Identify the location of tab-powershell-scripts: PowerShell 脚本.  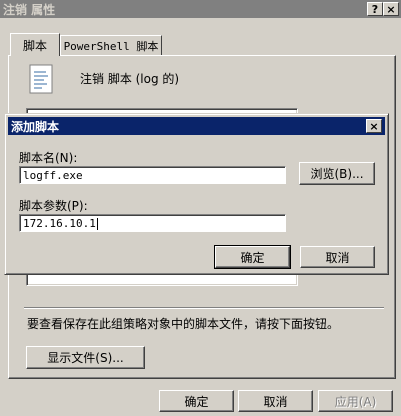
(111, 45).